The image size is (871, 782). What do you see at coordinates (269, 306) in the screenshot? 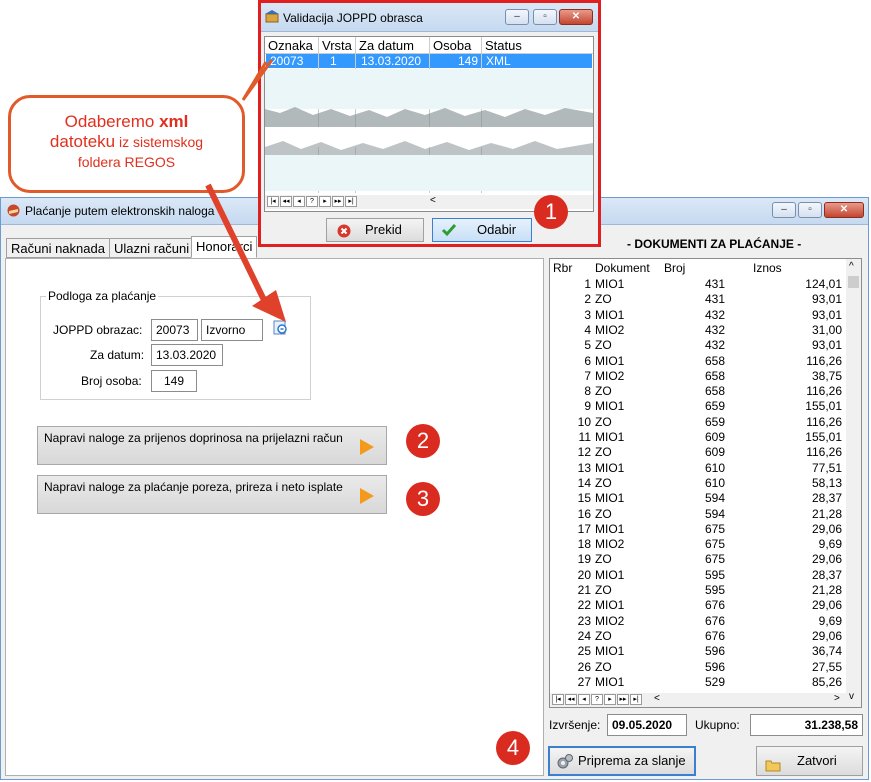
I see `arrow-head` at bounding box center [269, 306].